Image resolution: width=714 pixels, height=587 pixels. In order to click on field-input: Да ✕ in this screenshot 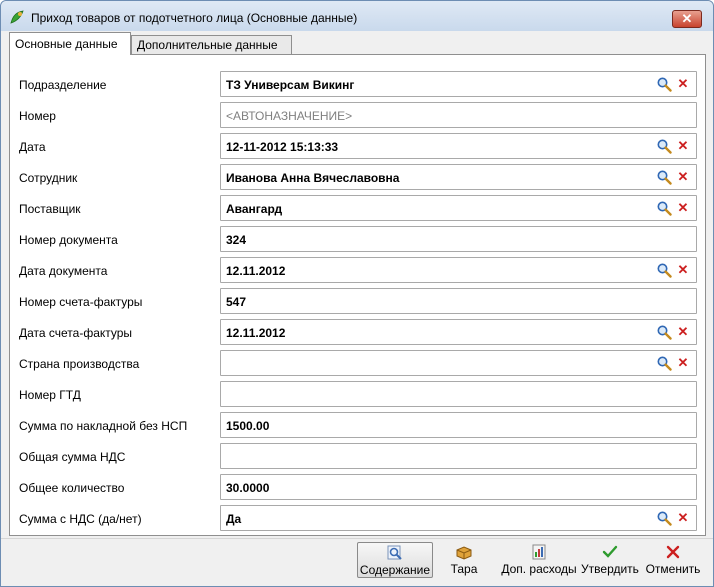, I will do `click(458, 518)`.